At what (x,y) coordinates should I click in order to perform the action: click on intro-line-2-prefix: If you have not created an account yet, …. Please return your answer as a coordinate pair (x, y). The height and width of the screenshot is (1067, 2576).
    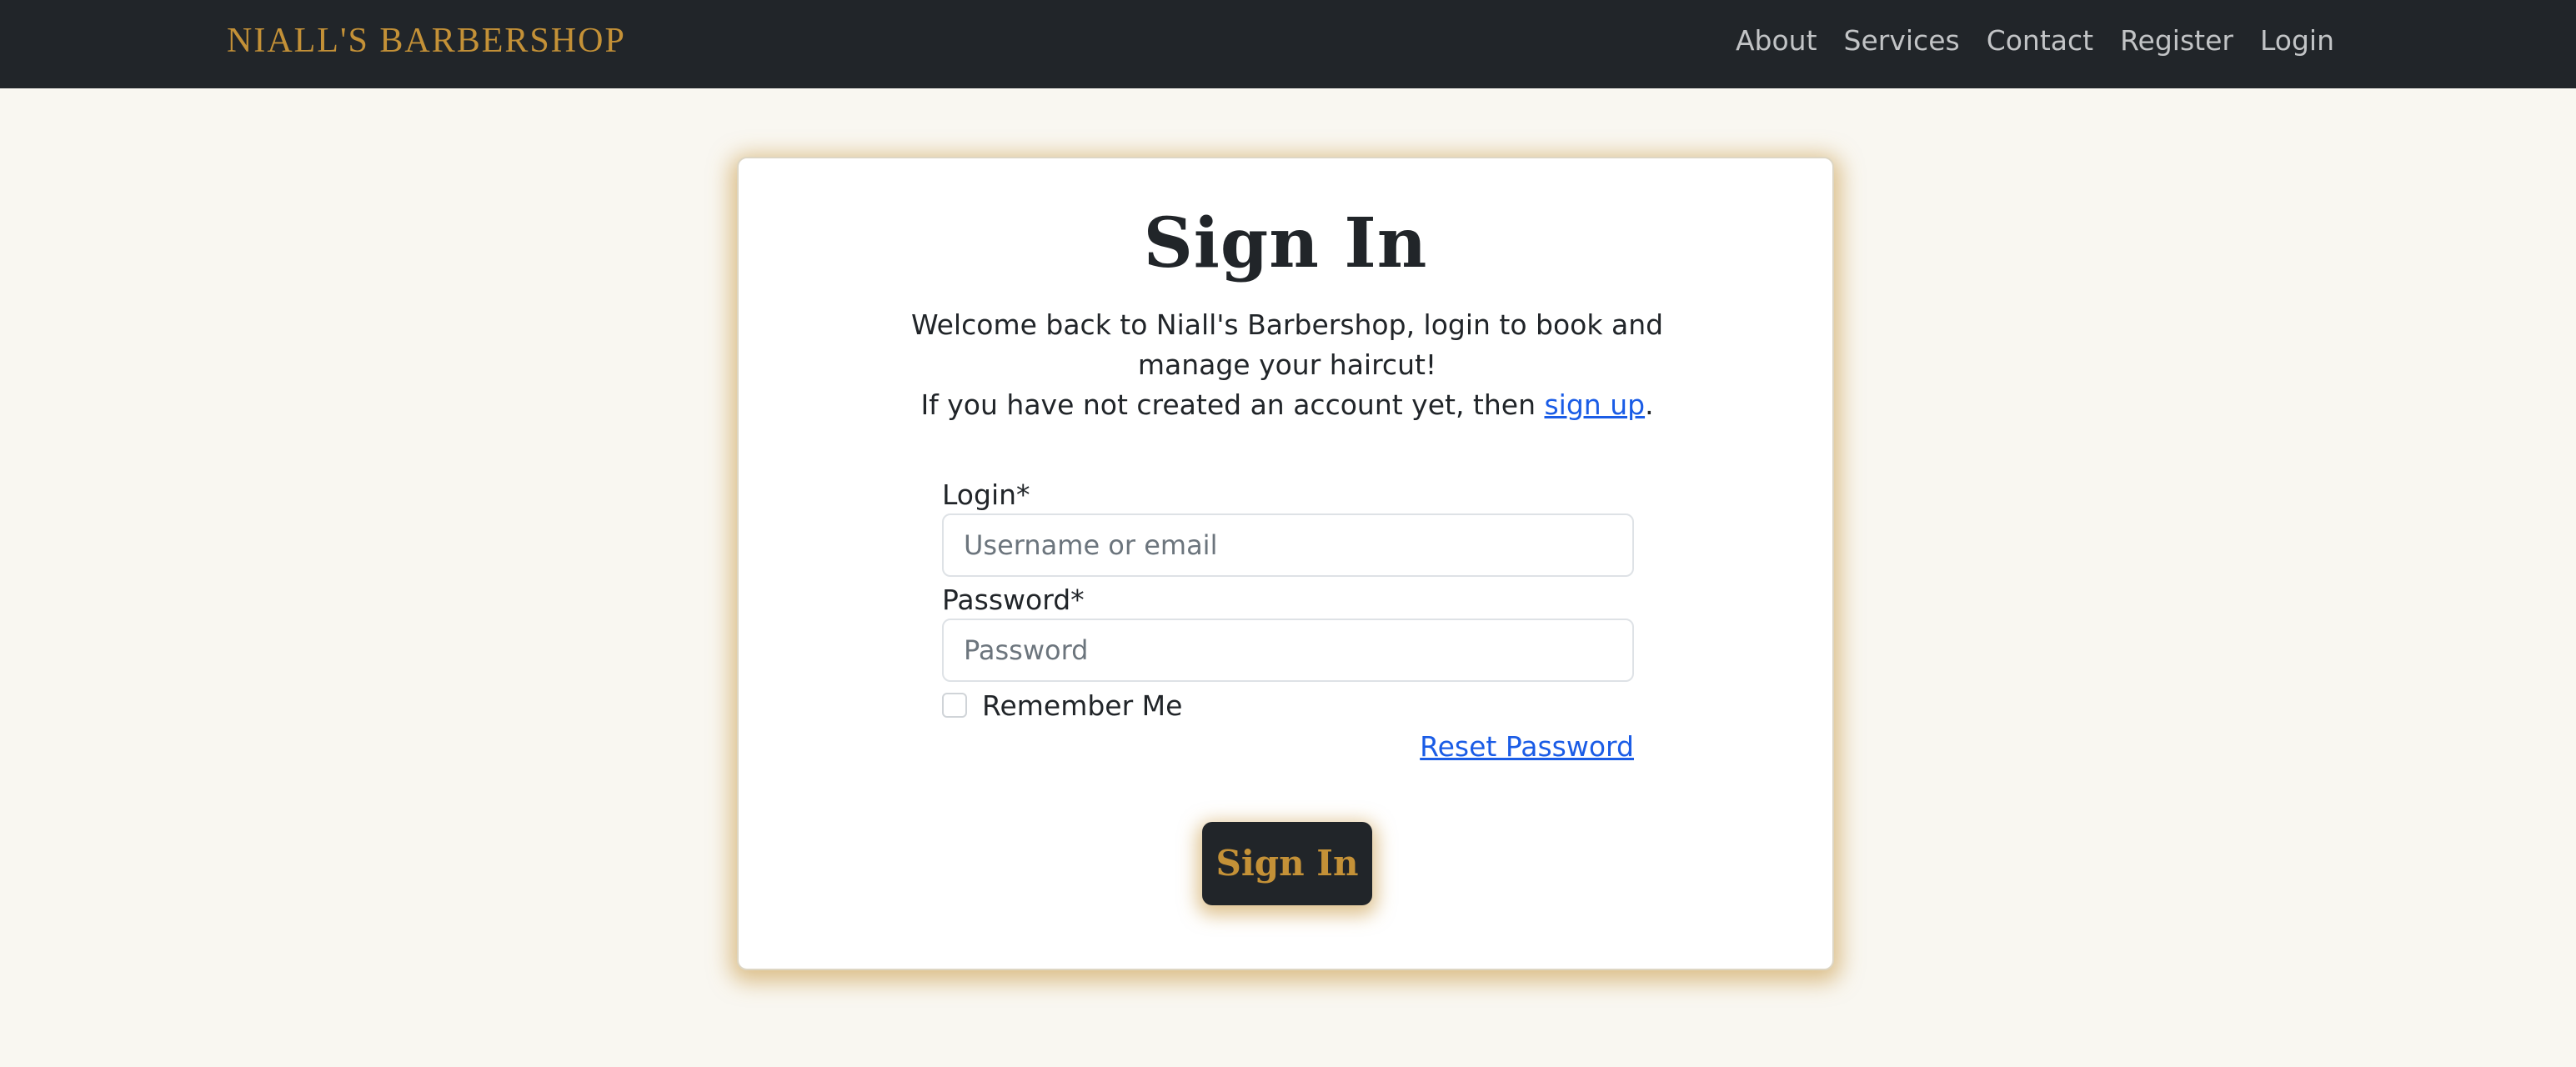
    Looking at the image, I should click on (1232, 404).